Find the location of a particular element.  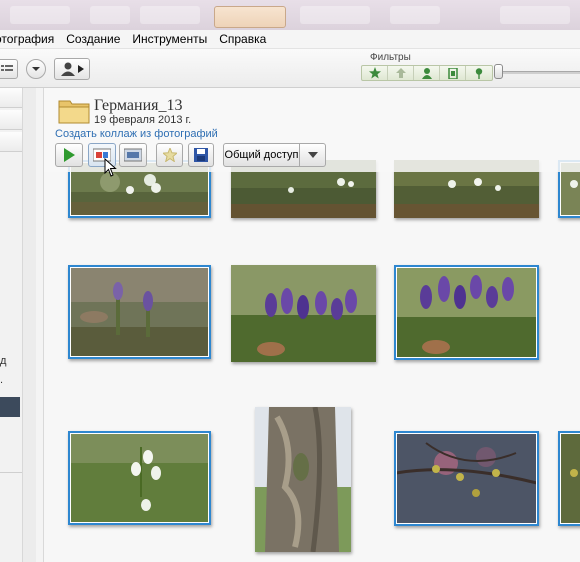

play-icon is located at coordinates (69, 155).